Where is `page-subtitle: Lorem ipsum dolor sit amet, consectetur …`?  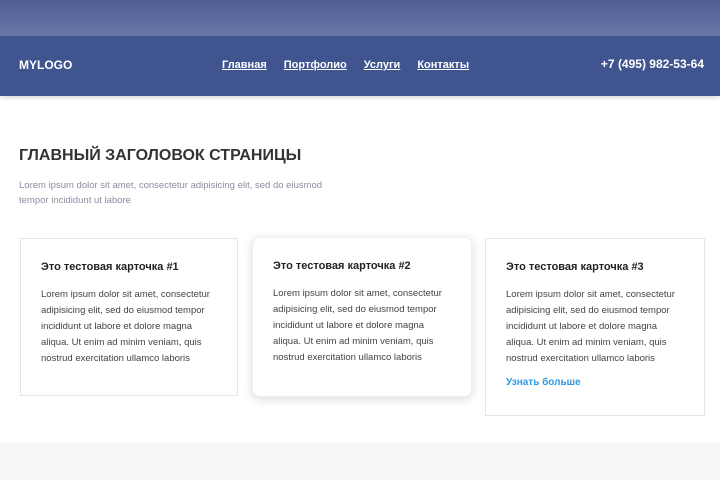 page-subtitle: Lorem ipsum dolor sit amet, consectetur … is located at coordinates (171, 193).